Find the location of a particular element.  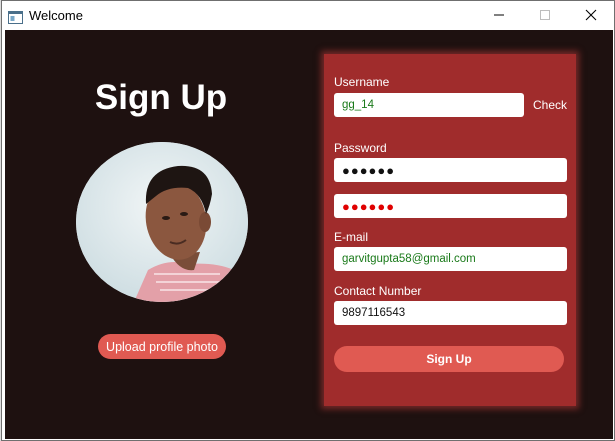

sign-up-button: Sign Up is located at coordinates (449, 359).